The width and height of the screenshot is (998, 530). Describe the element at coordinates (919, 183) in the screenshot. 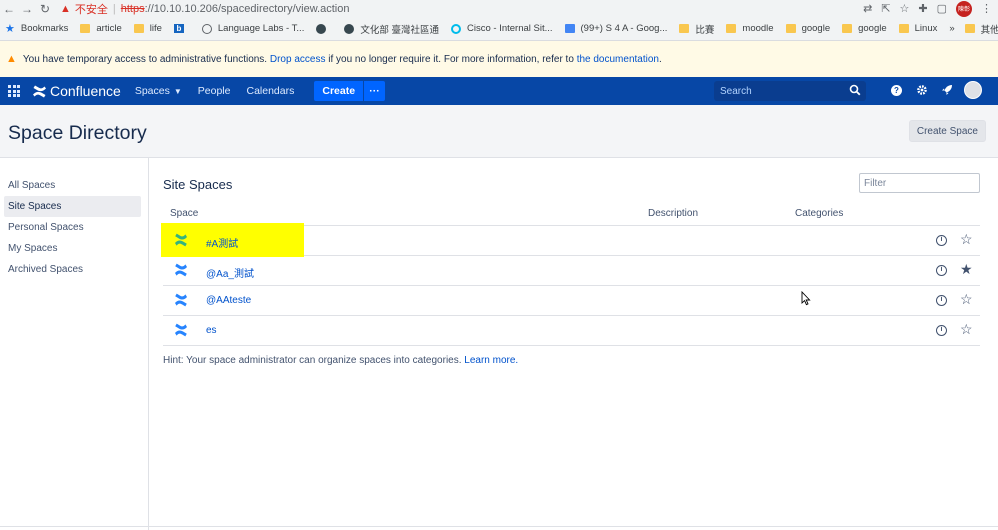

I see `filter-input` at that location.